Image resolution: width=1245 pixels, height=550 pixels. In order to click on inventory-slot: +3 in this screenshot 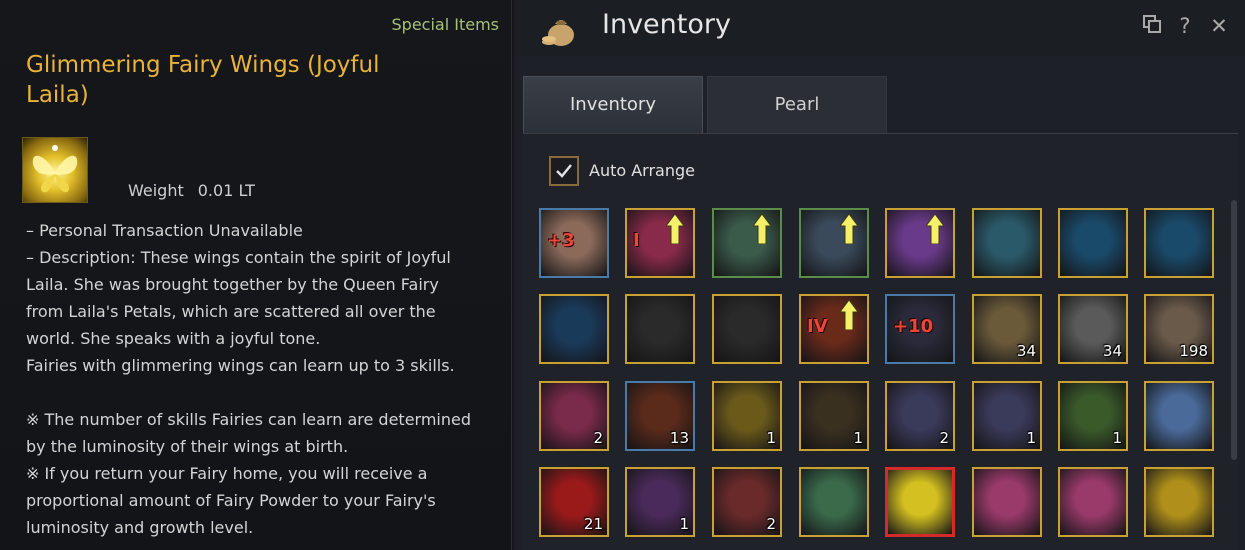, I will do `click(574, 243)`.